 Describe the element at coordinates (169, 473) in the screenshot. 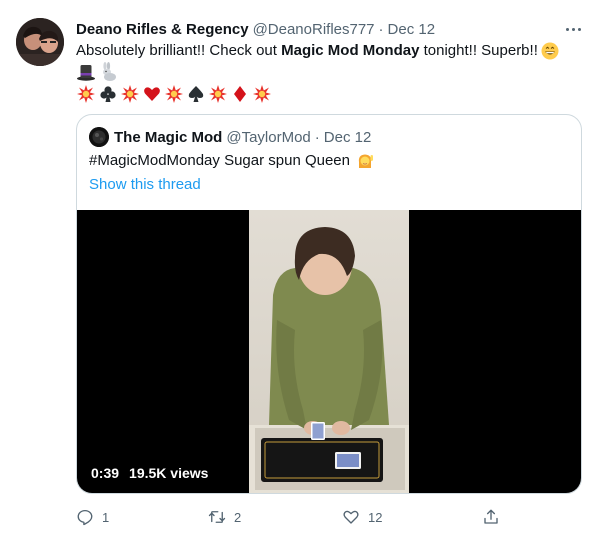

I see `video-views: 19.5K views` at that location.